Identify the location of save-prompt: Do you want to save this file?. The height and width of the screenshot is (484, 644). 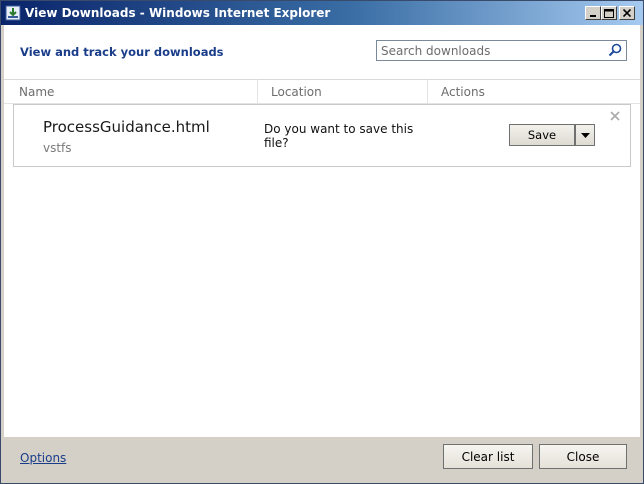
(339, 136).